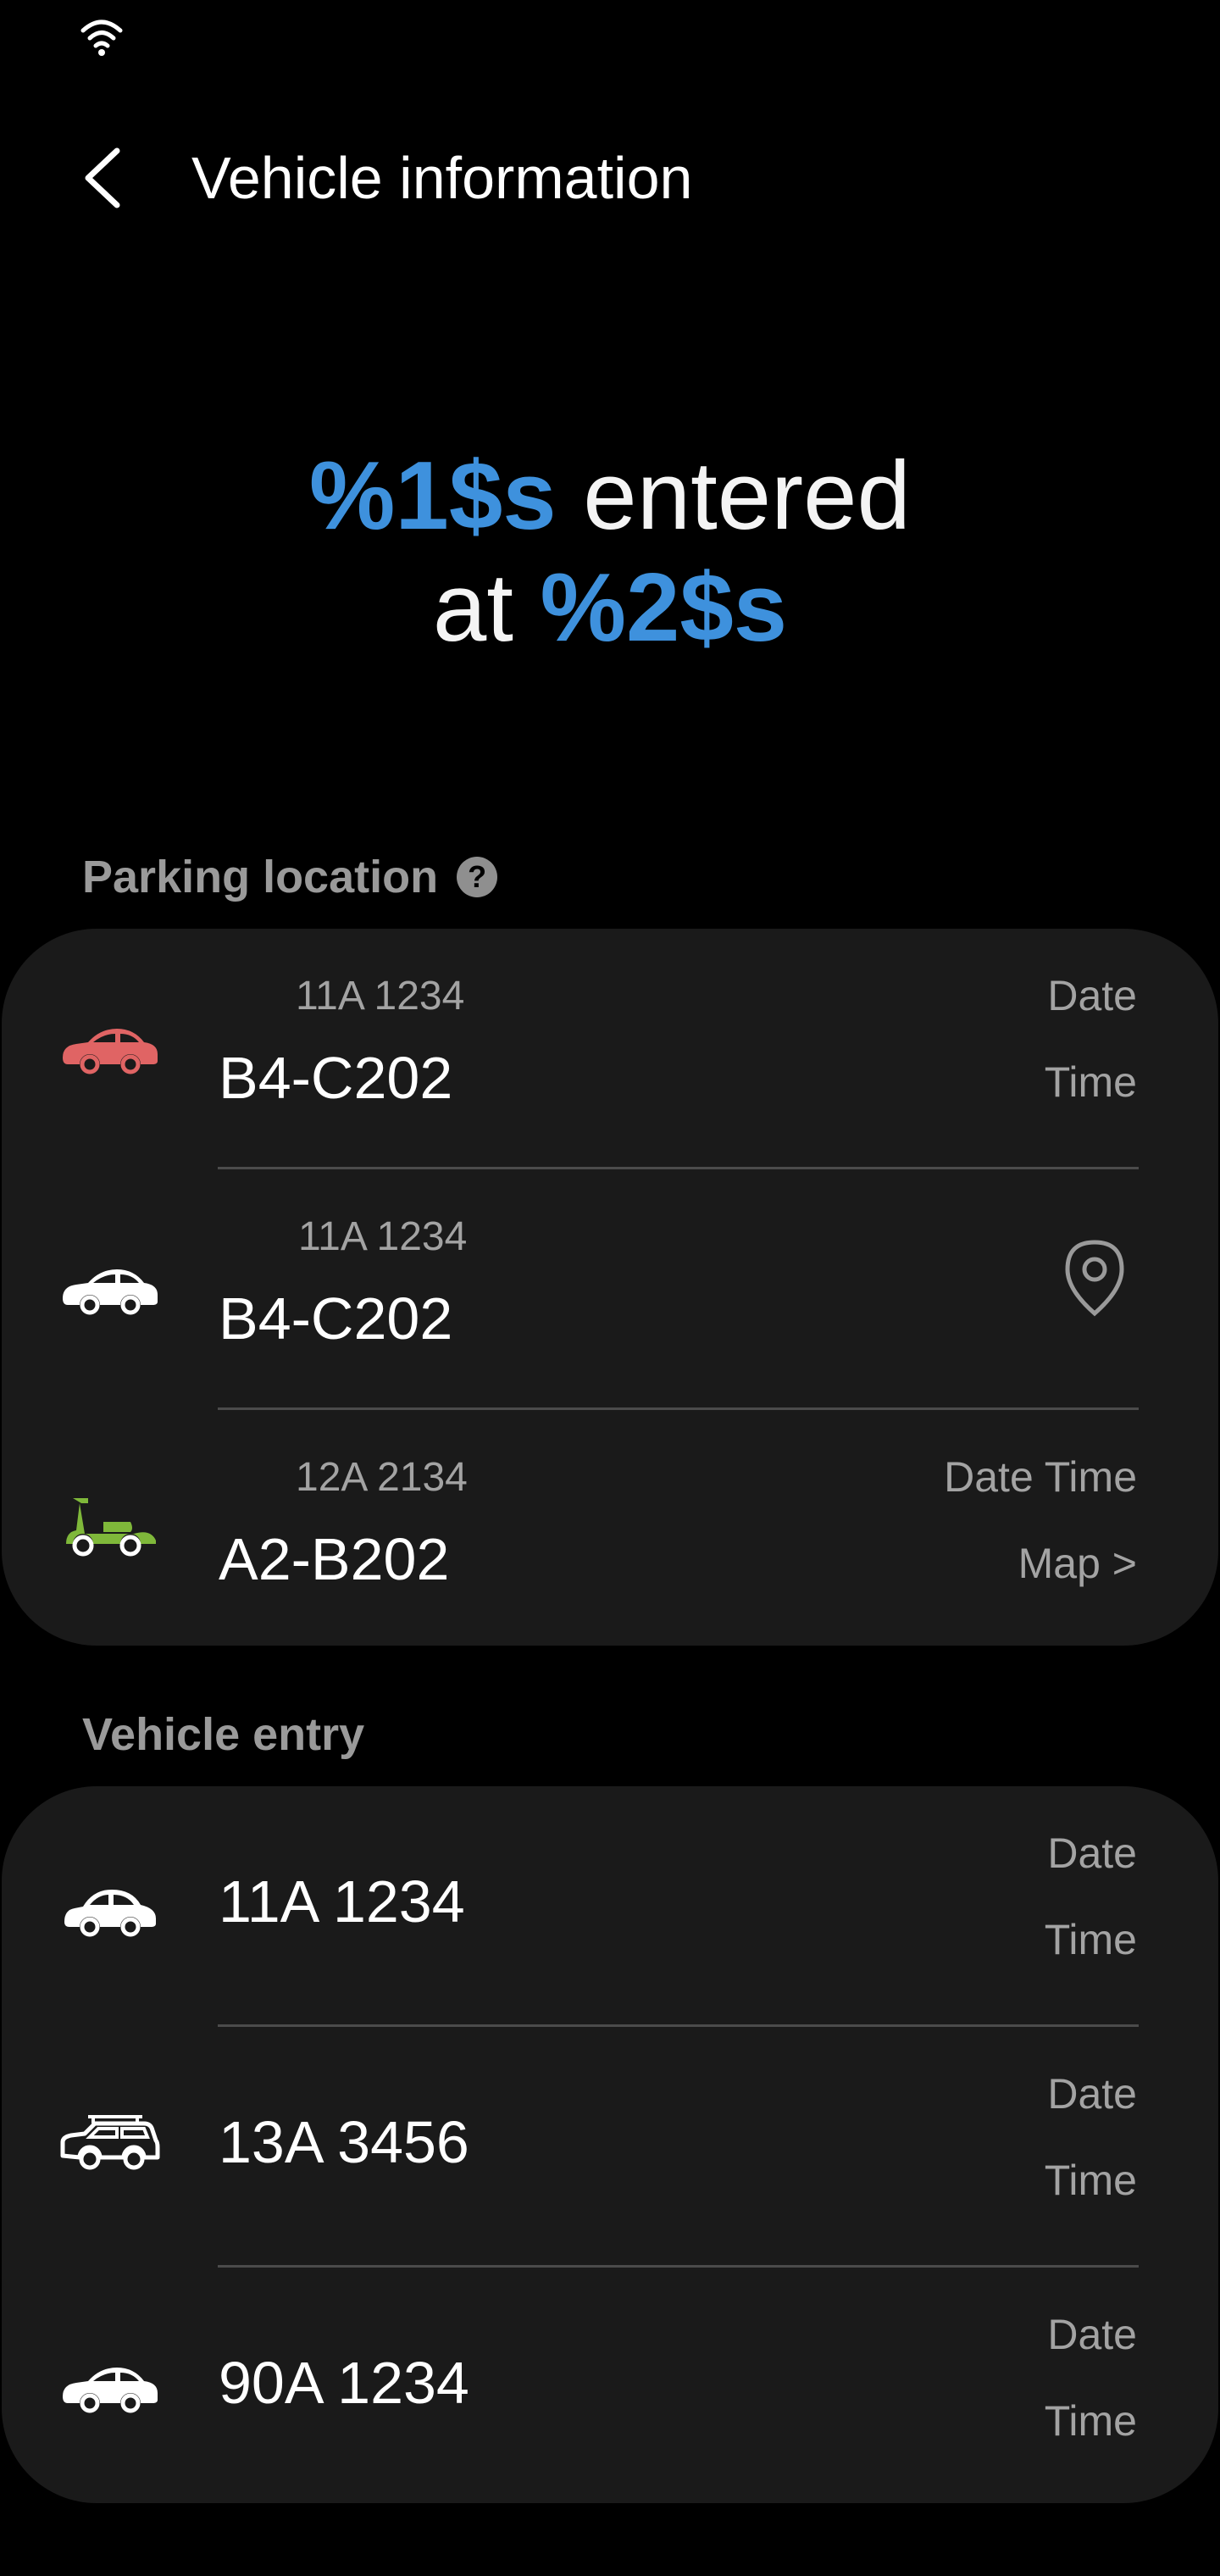 This screenshot has height=2576, width=1220. I want to click on entry-row: 11A 1234 Date Time, so click(610, 1906).